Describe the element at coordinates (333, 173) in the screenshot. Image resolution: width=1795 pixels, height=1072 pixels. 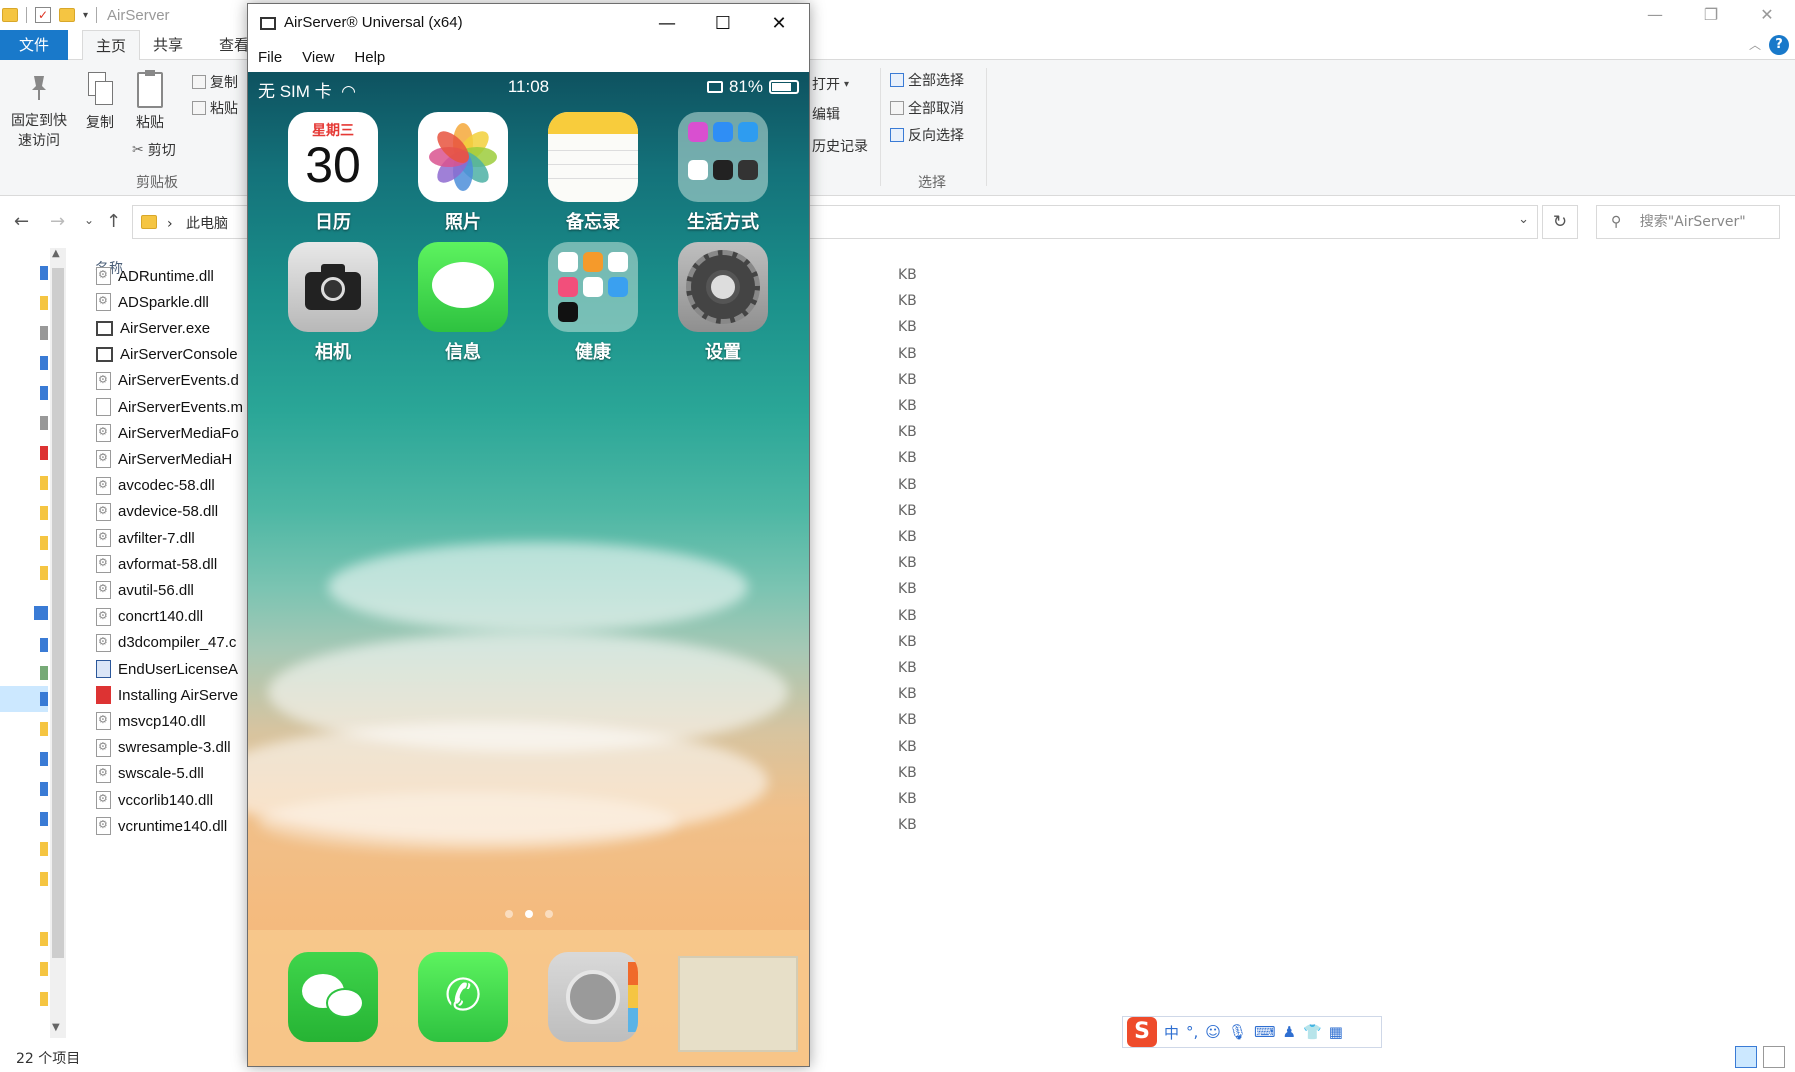
I see `app-calendar: 星期三 30 日历` at that location.